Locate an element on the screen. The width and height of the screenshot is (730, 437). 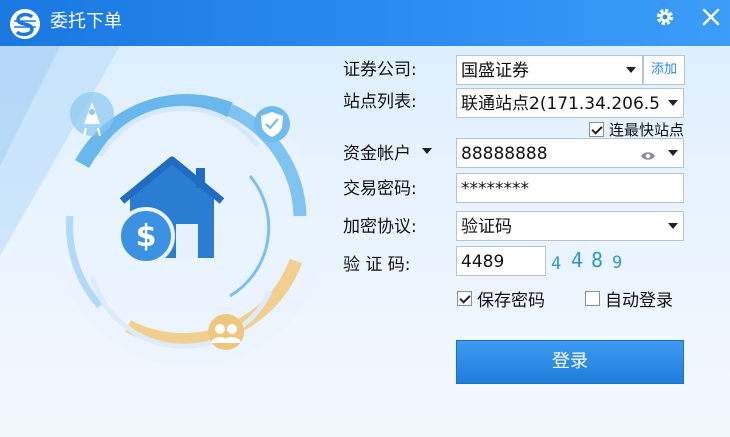
captcha-input: 4489 is located at coordinates (501, 261).